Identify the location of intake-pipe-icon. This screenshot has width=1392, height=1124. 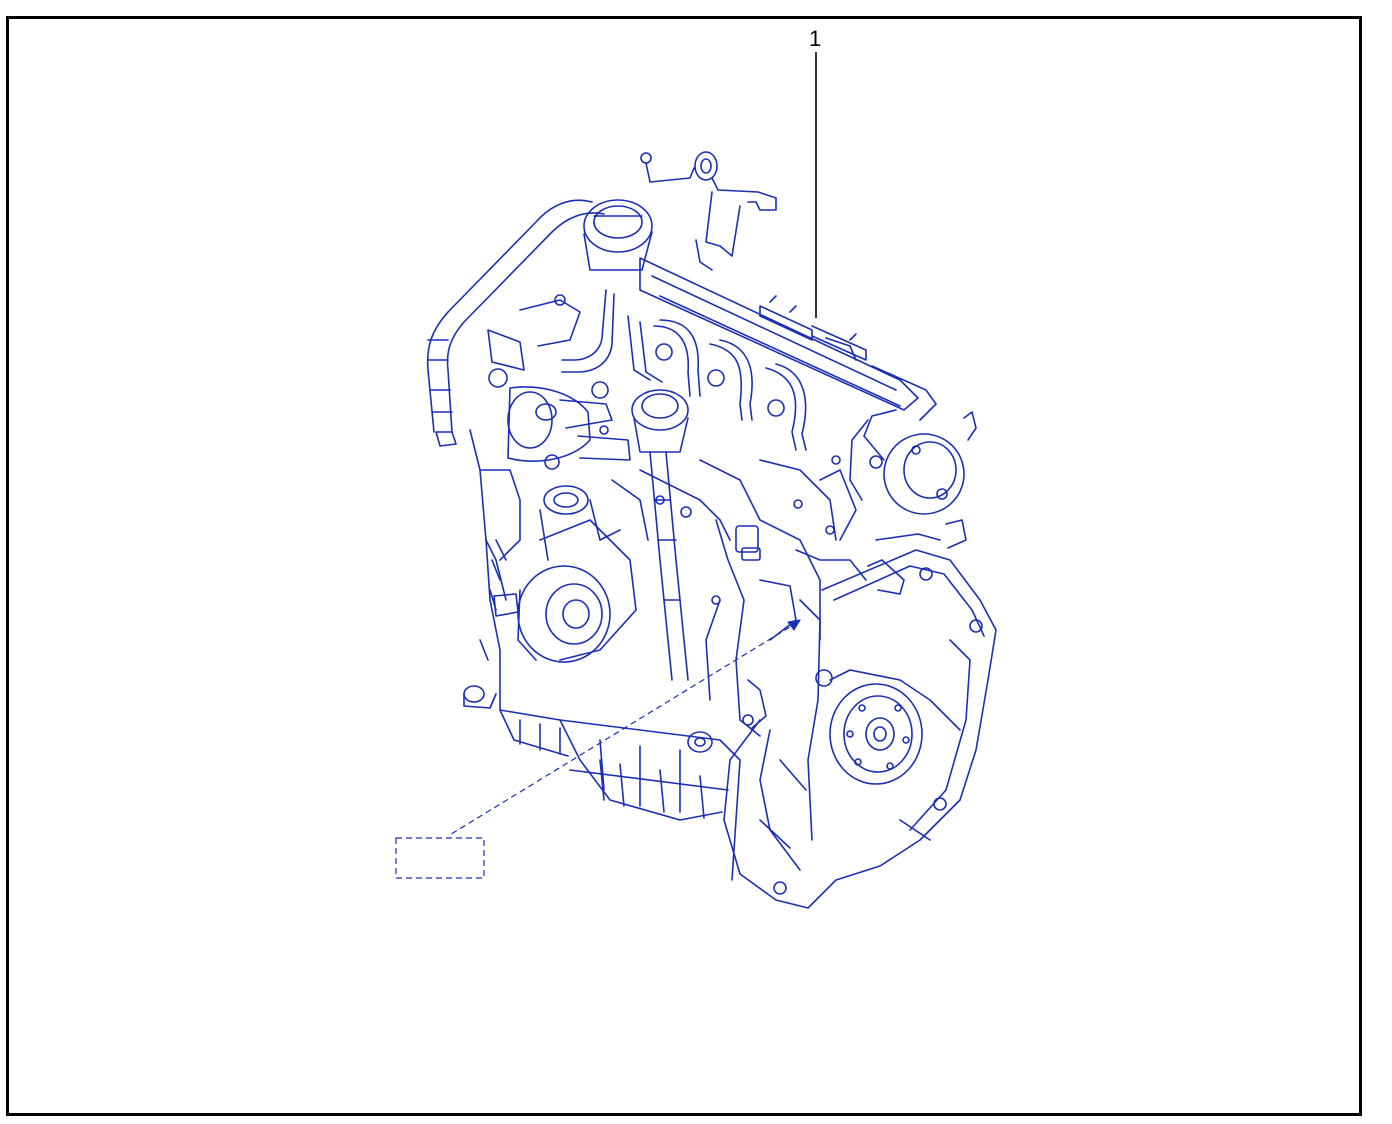
(515, 323).